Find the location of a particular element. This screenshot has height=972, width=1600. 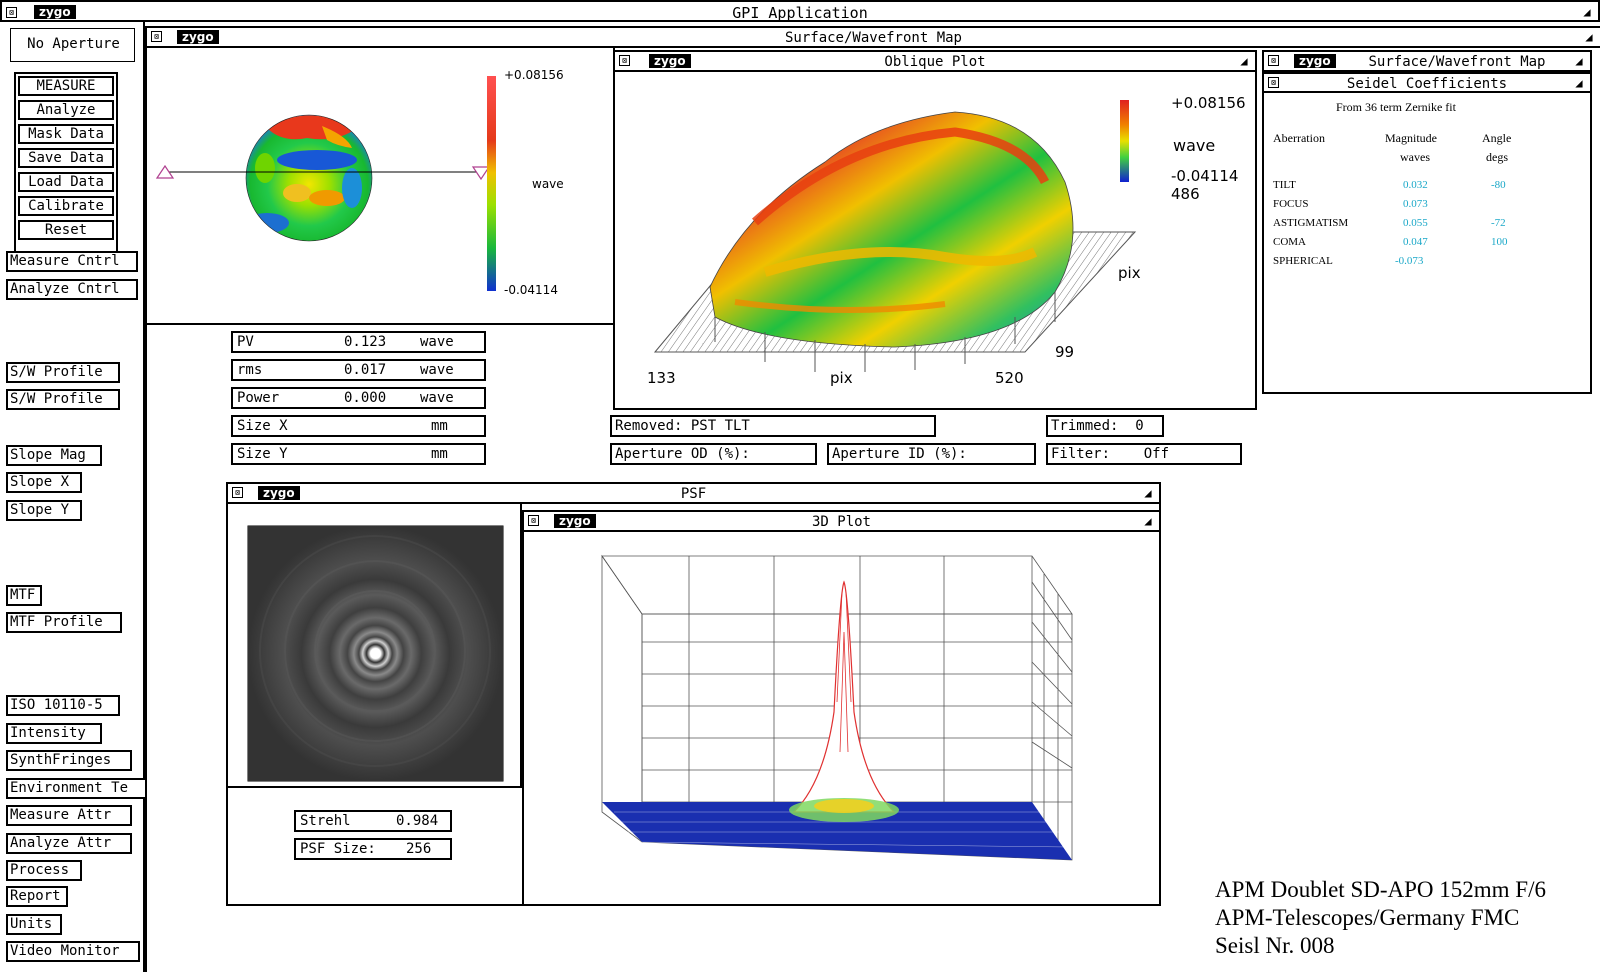

report-button: Report is located at coordinates (37, 896).